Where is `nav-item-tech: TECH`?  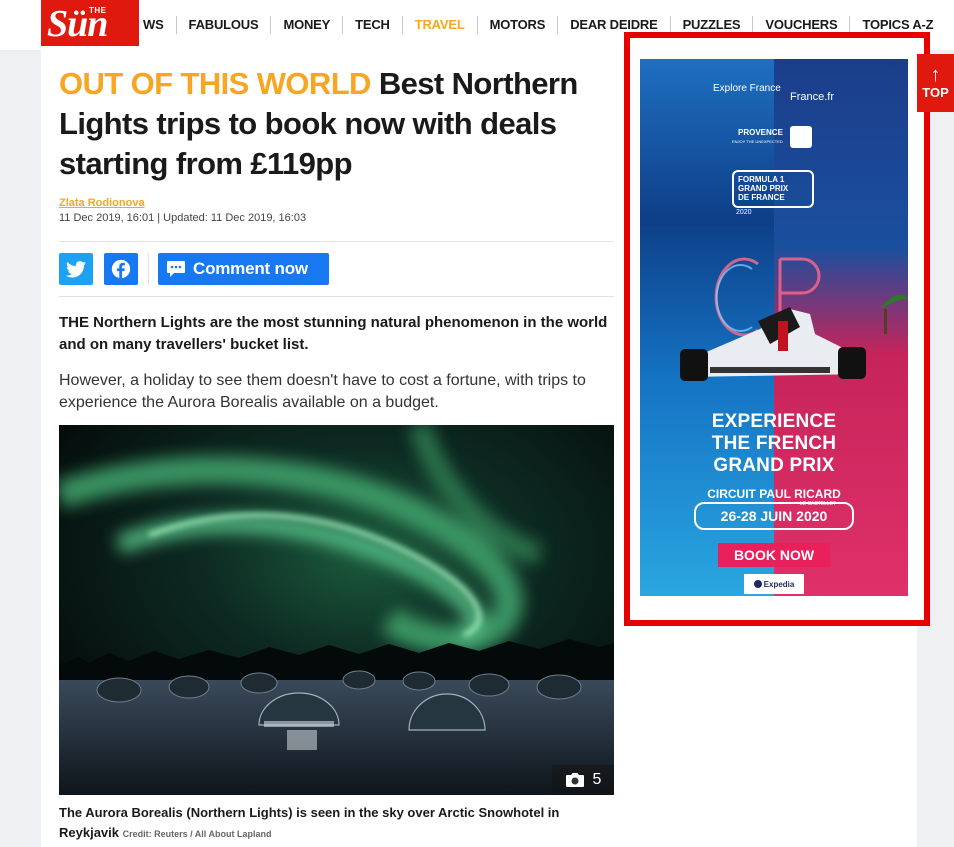
nav-item-tech: TECH is located at coordinates (373, 25).